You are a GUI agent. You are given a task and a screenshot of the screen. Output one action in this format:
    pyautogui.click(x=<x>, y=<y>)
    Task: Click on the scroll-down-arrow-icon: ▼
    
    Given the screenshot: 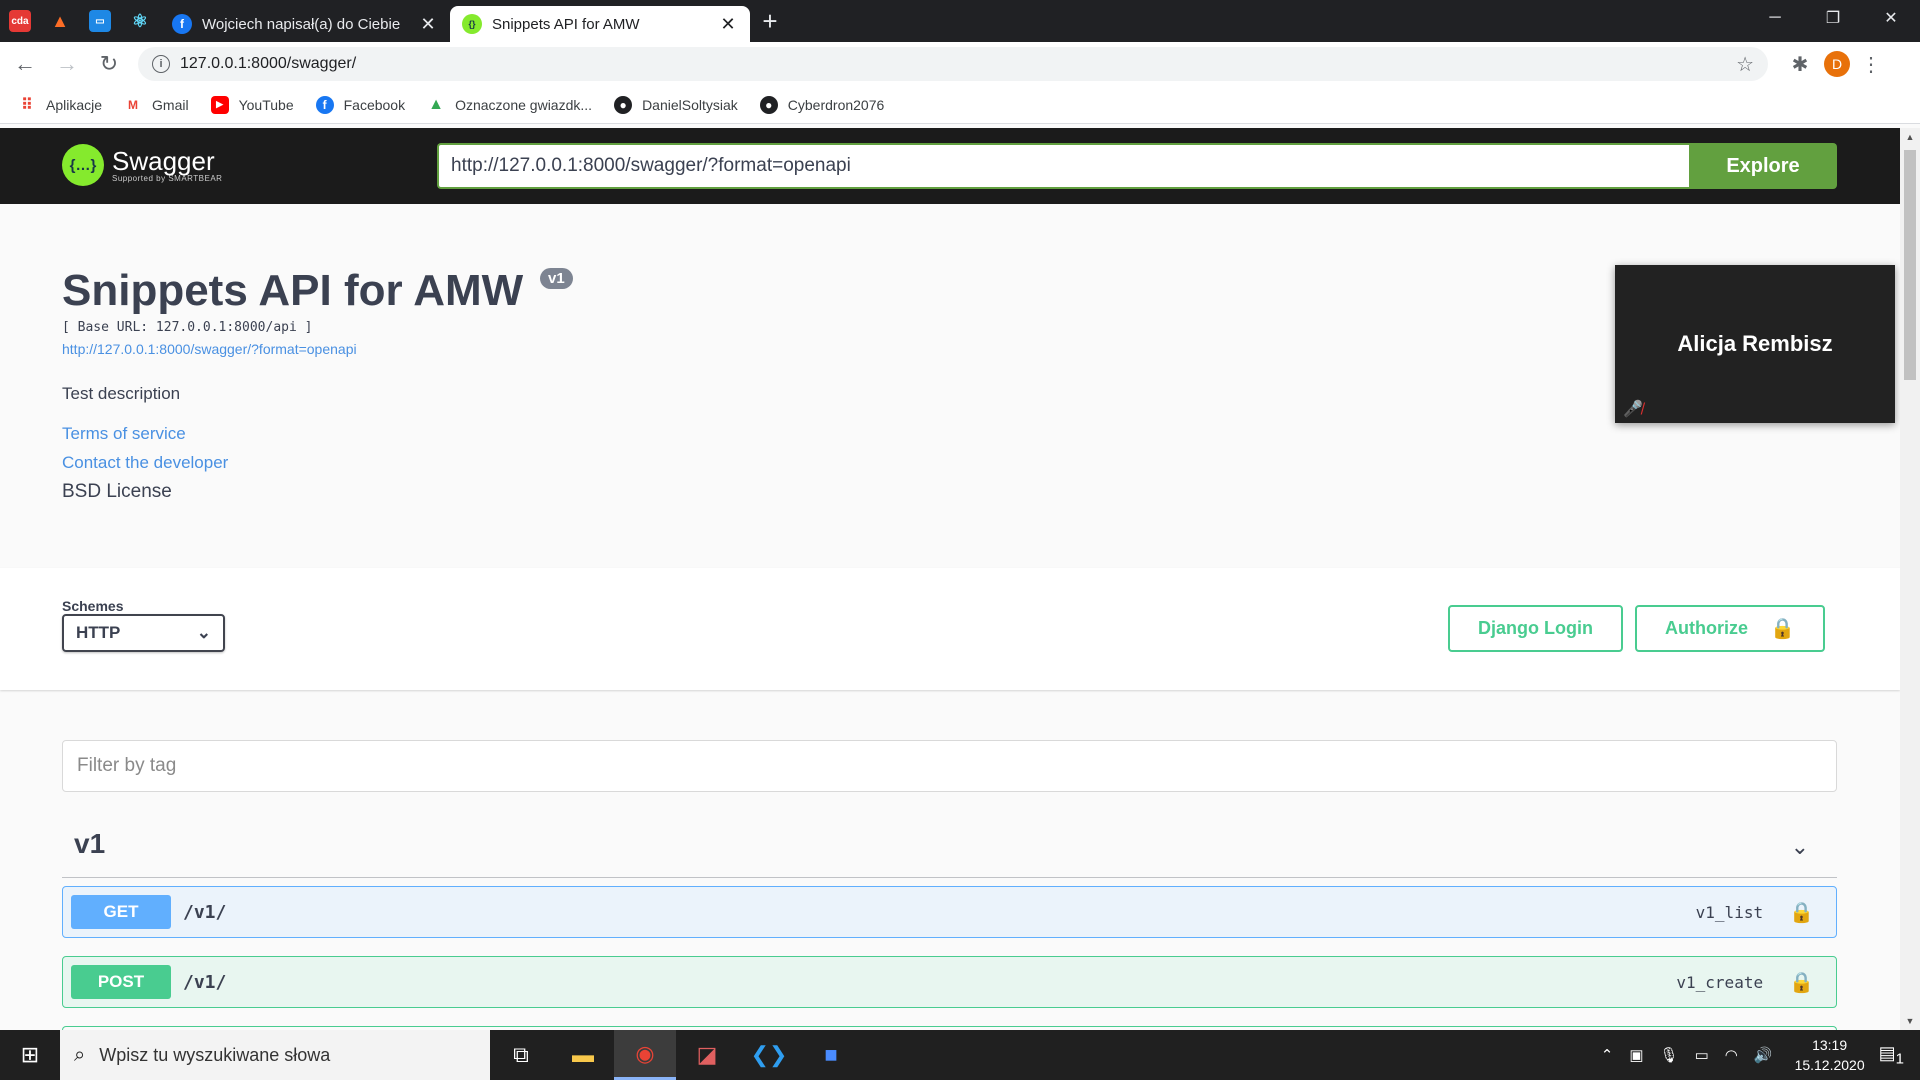 What is the action you would take?
    pyautogui.click(x=1910, y=1021)
    